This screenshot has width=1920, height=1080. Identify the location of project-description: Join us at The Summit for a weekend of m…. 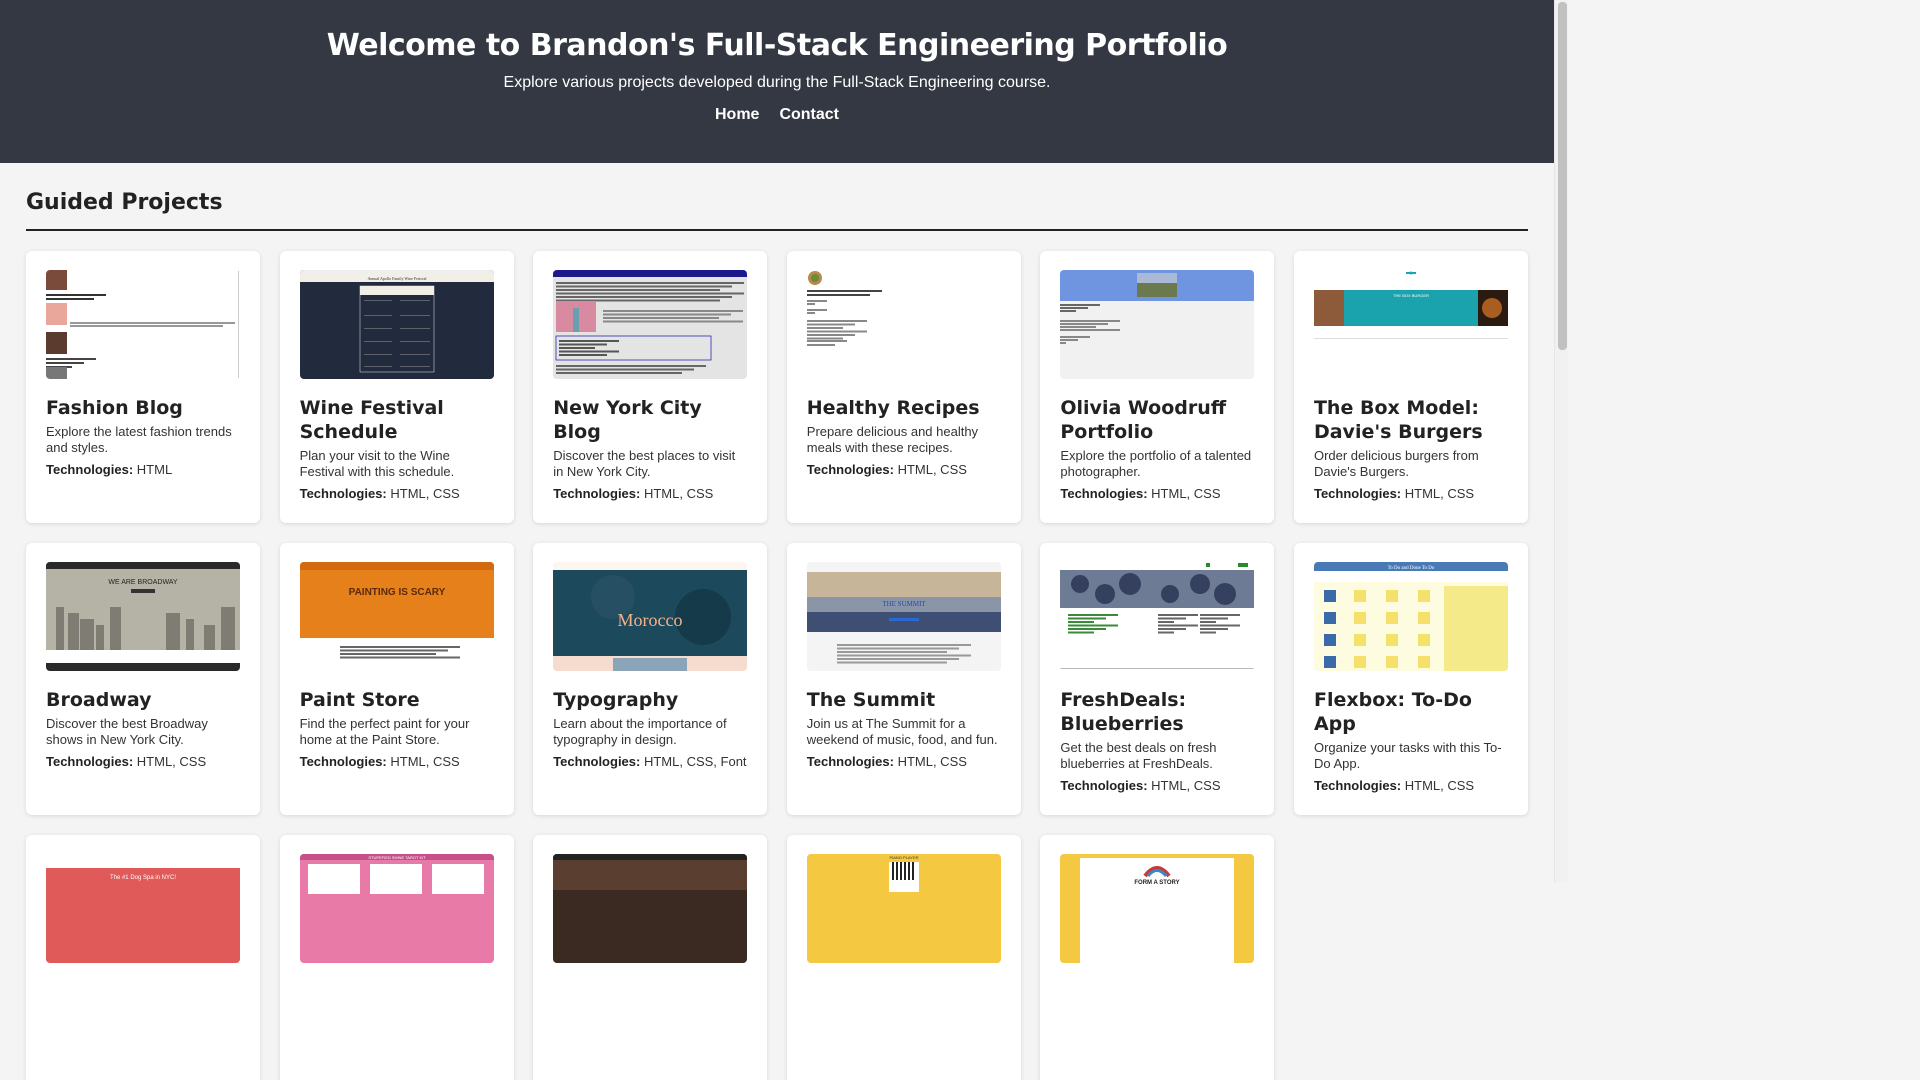
(902, 731).